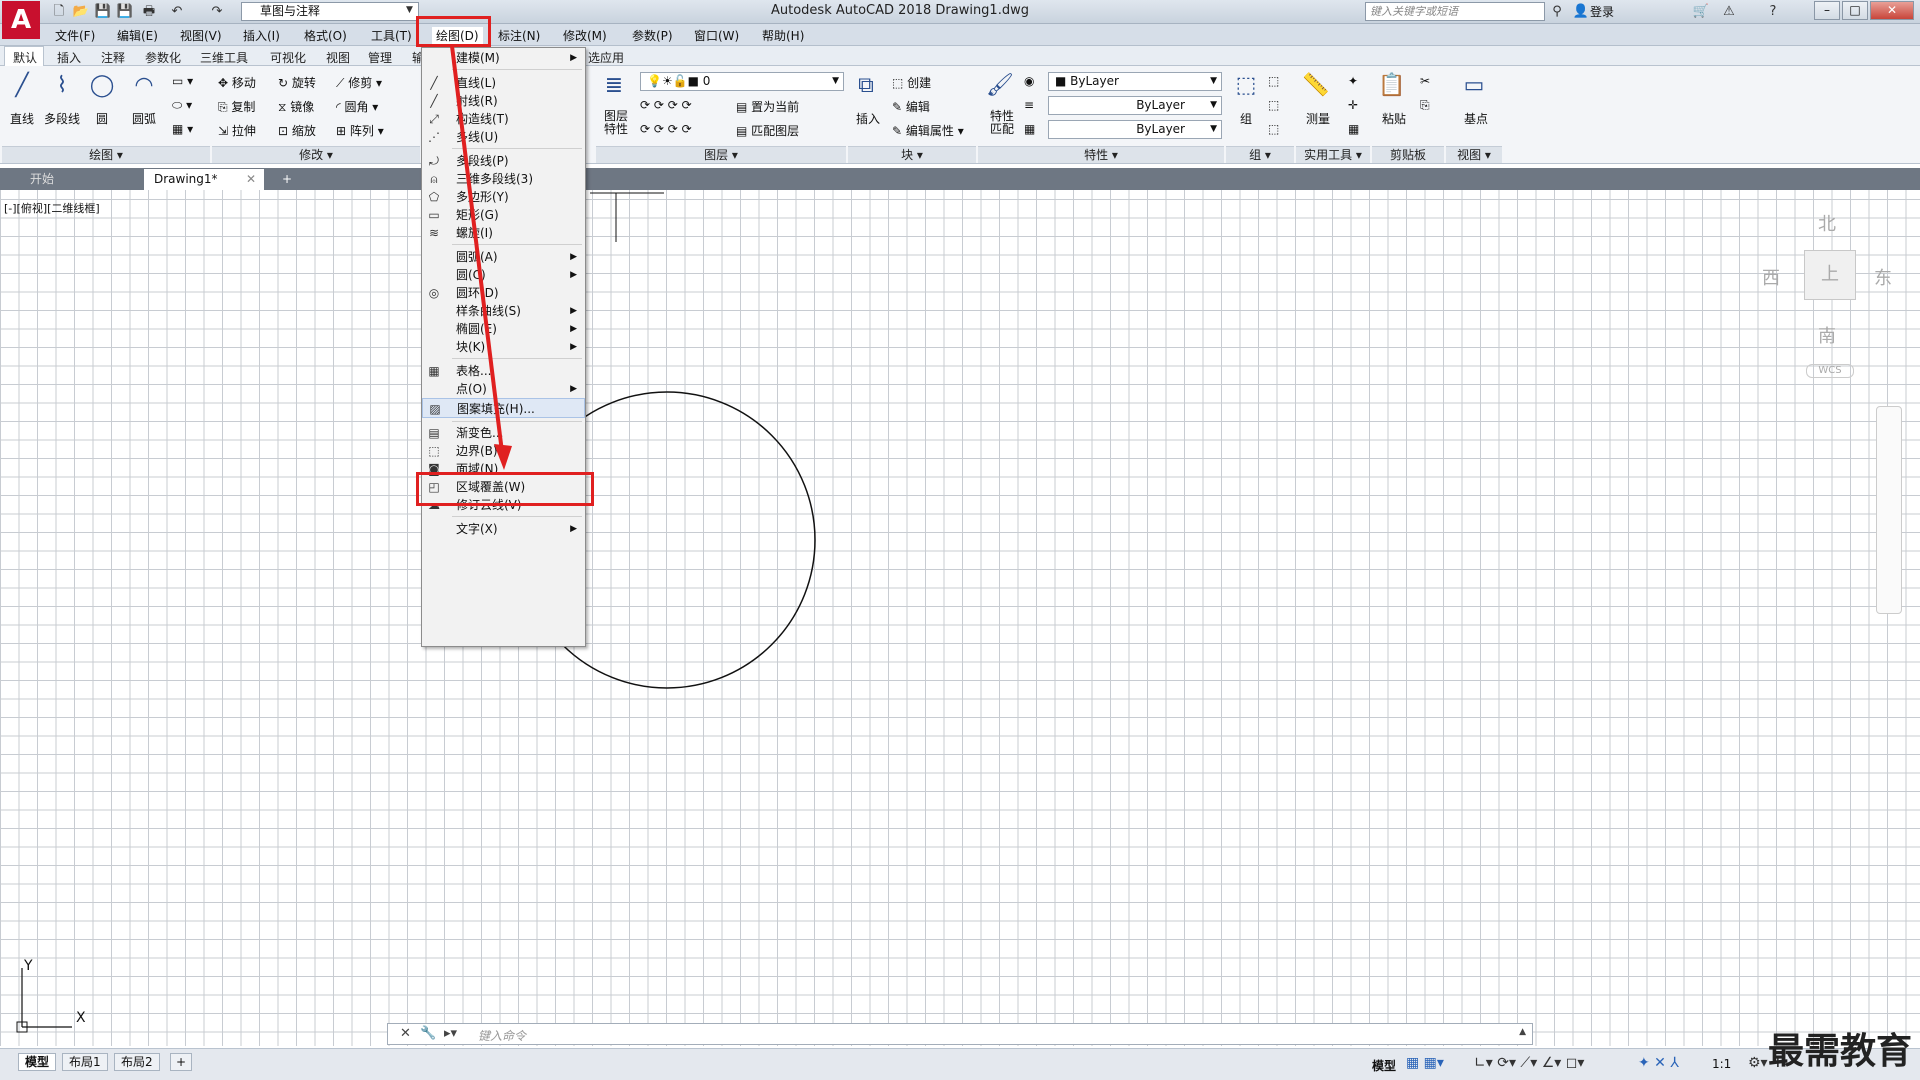 The height and width of the screenshot is (1080, 1920). What do you see at coordinates (316, 154) in the screenshot?
I see `panel-modify-label: 修改 ▾` at bounding box center [316, 154].